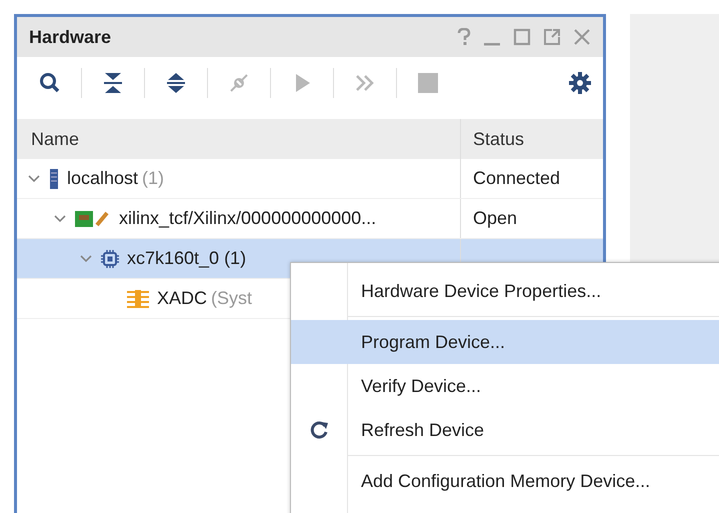  Describe the element at coordinates (176, 83) in the screenshot. I see `expand-all-icon` at that location.